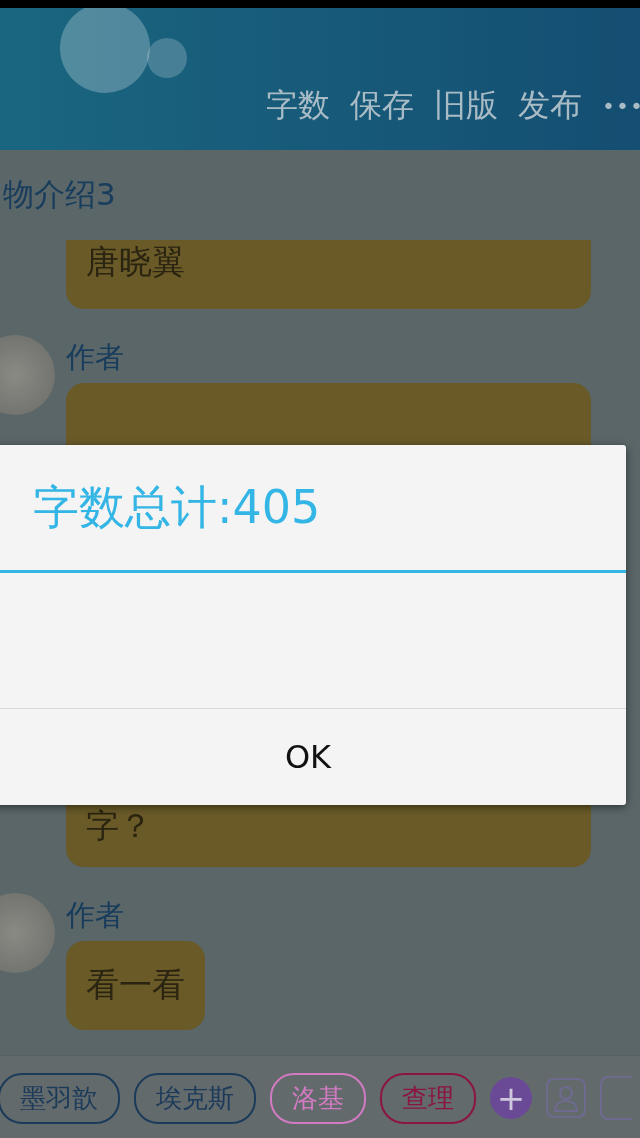 Image resolution: width=640 pixels, height=1138 pixels. What do you see at coordinates (135, 985) in the screenshot?
I see `message-bubble: 看一看` at bounding box center [135, 985].